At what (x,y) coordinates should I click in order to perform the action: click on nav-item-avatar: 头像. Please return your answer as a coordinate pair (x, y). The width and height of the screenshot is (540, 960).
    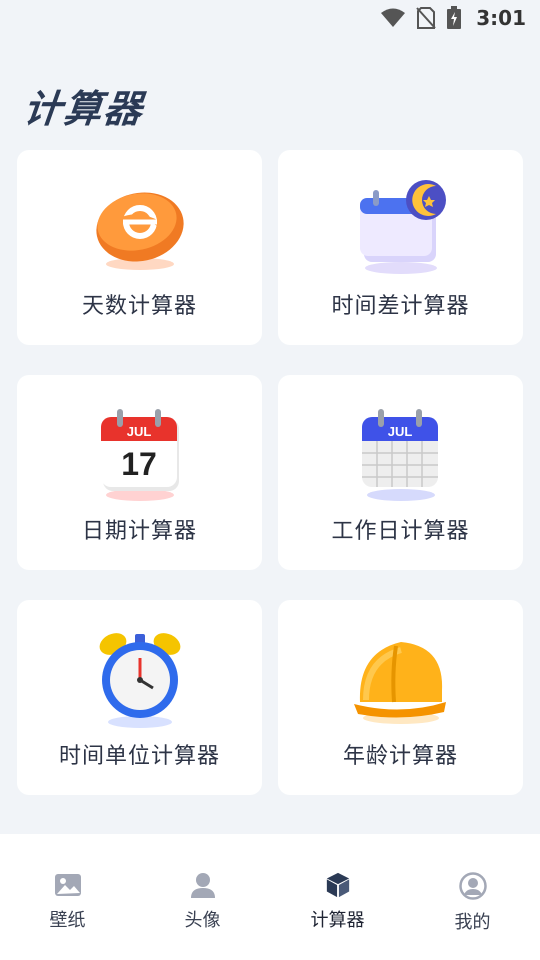
    Looking at the image, I should click on (202, 883).